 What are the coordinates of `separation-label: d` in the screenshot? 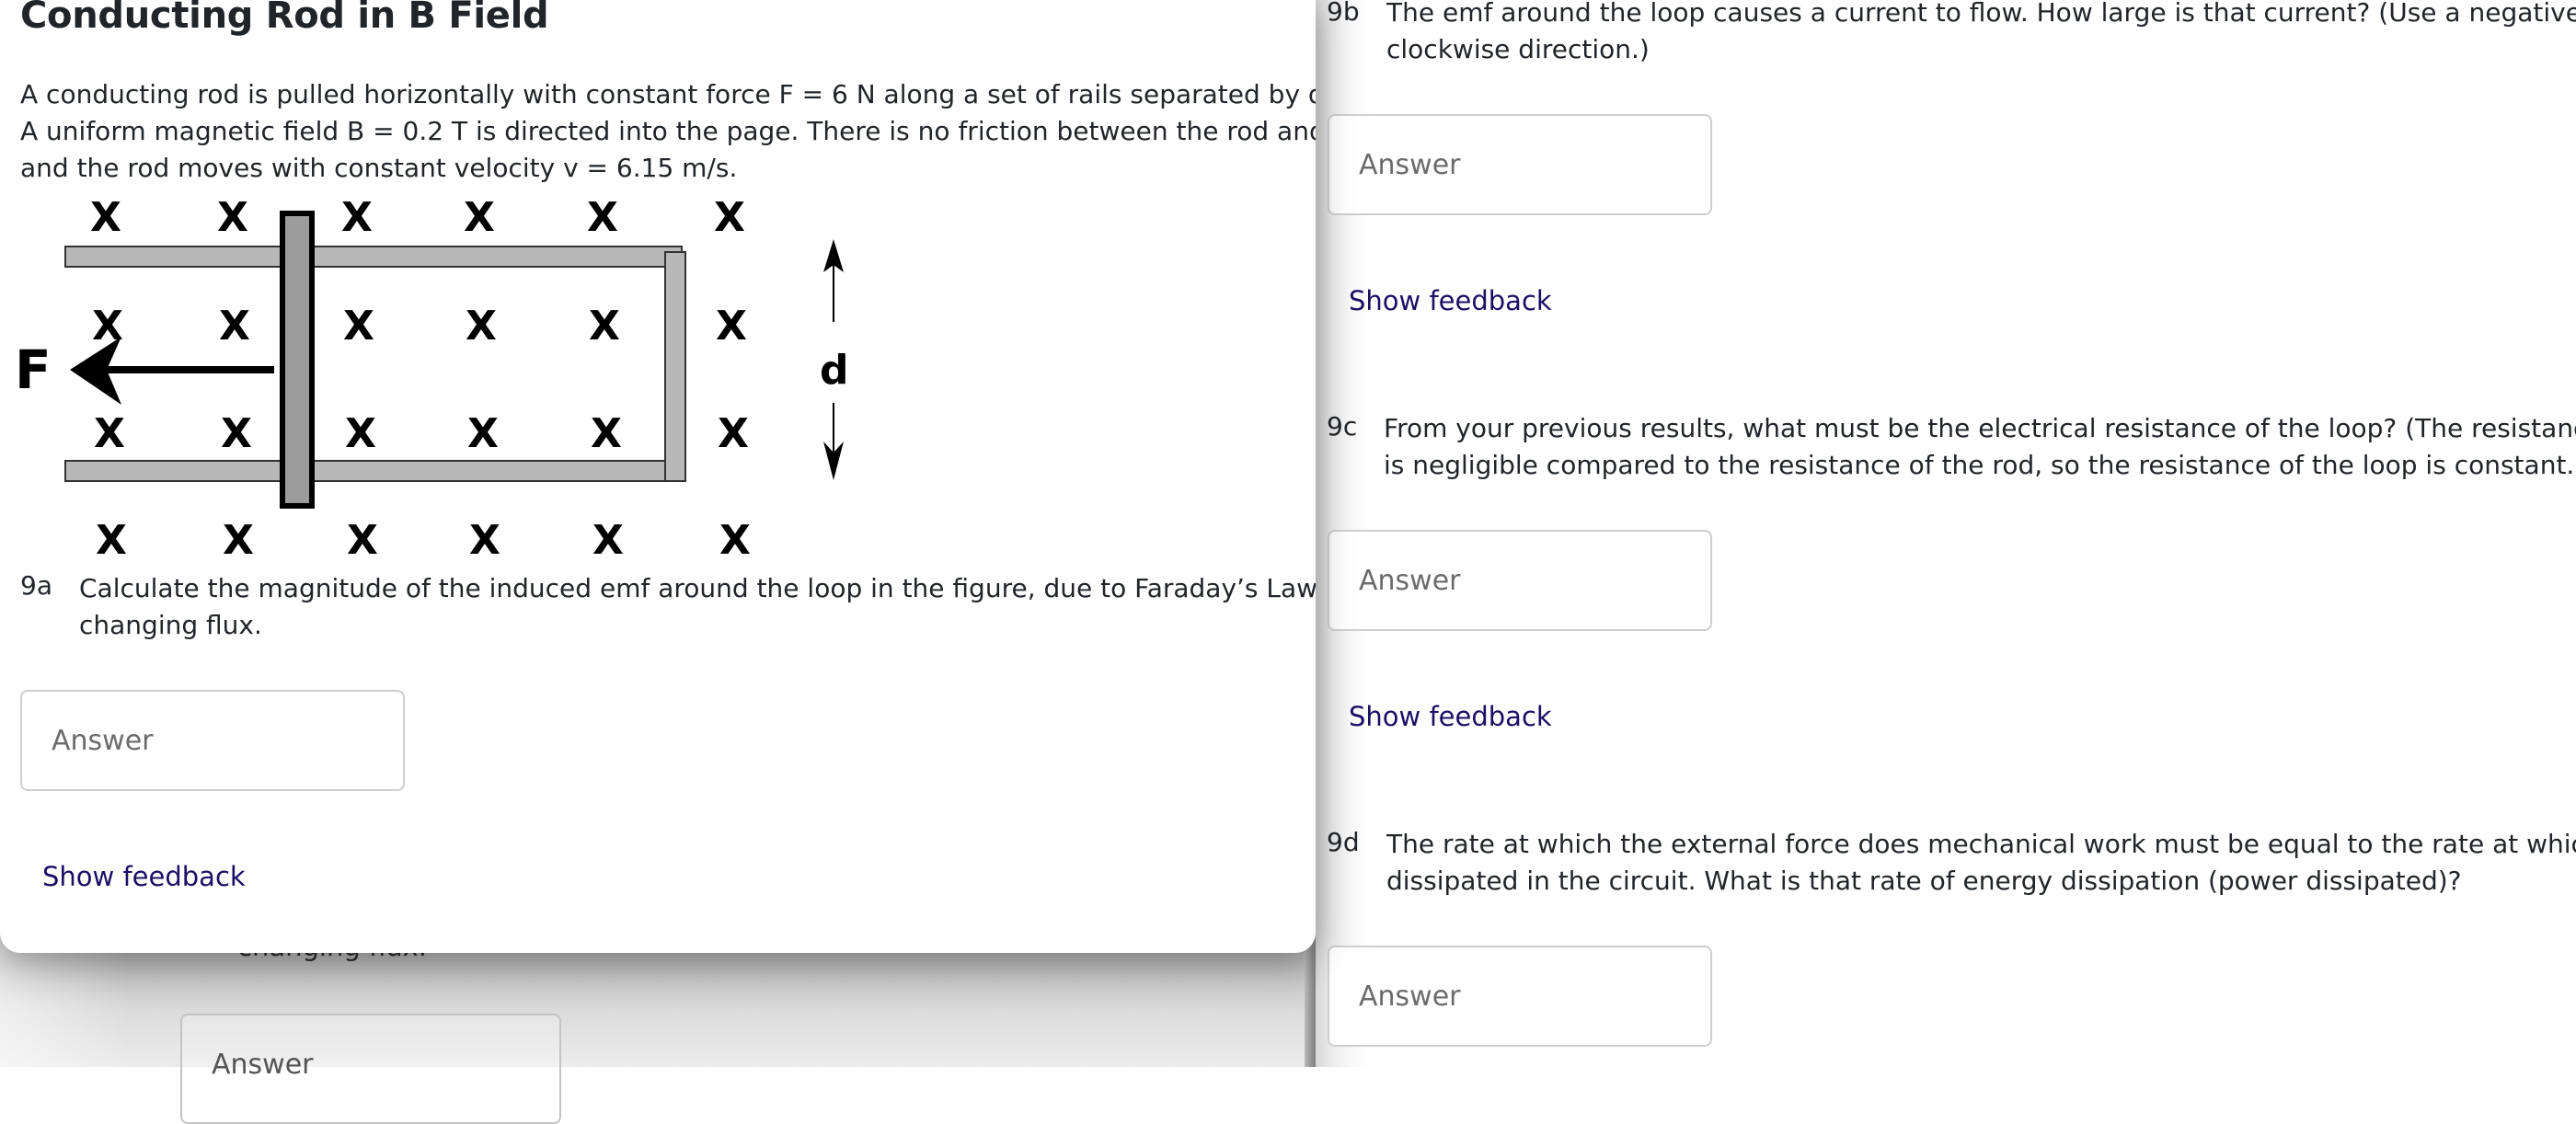 It's located at (834, 370).